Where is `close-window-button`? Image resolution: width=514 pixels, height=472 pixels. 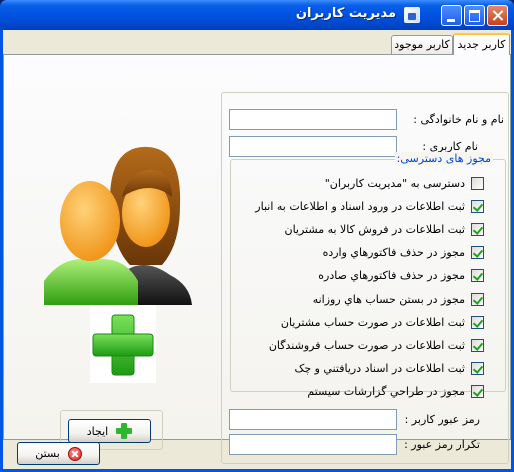 close-window-button is located at coordinates (497, 15).